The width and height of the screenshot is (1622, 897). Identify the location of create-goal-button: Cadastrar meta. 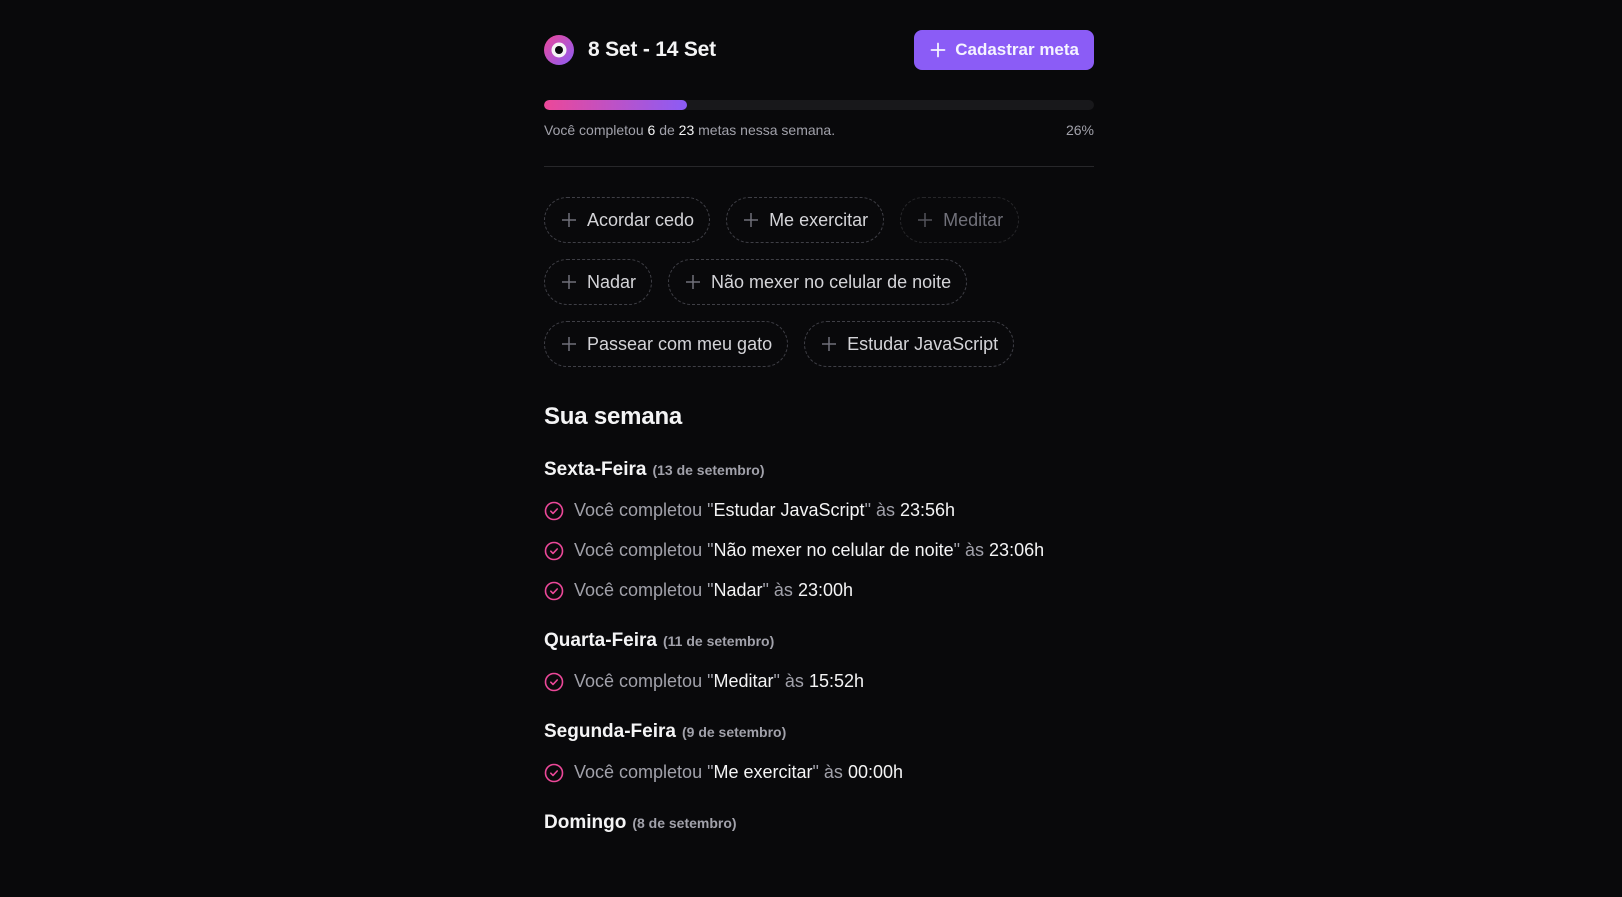
(1004, 50).